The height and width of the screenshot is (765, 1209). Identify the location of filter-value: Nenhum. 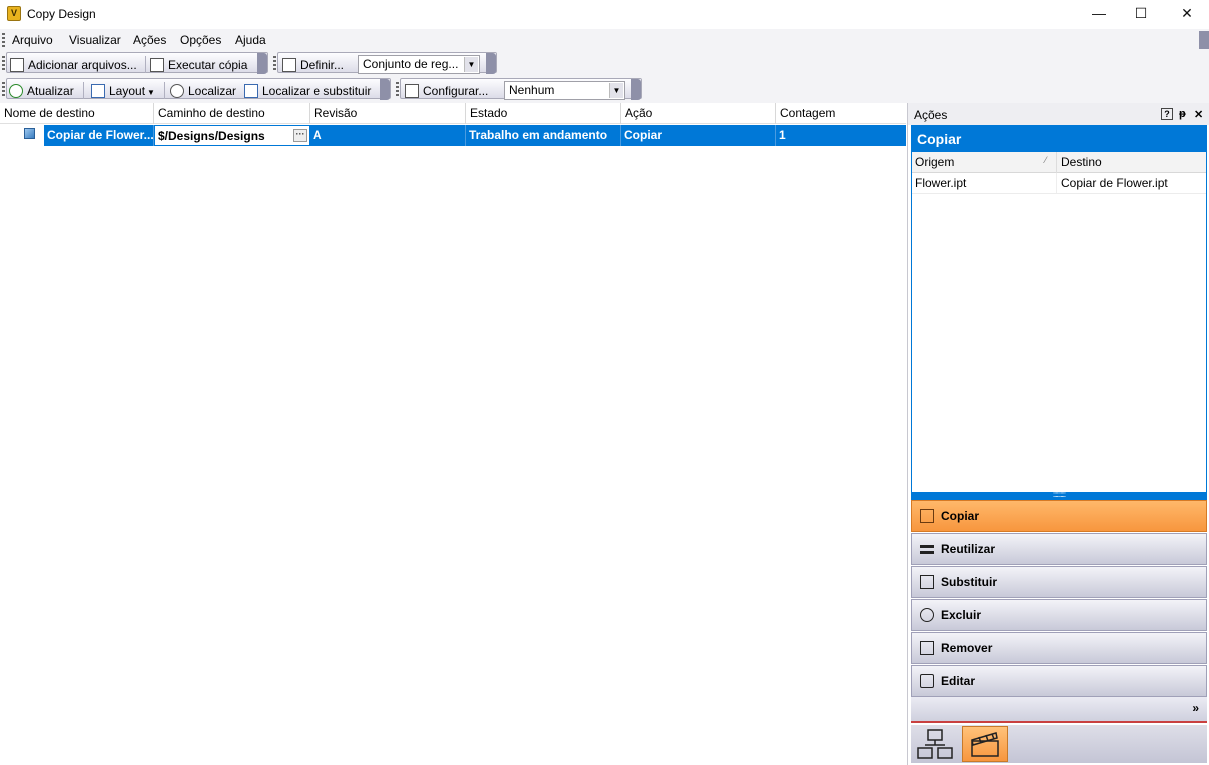
(532, 90).